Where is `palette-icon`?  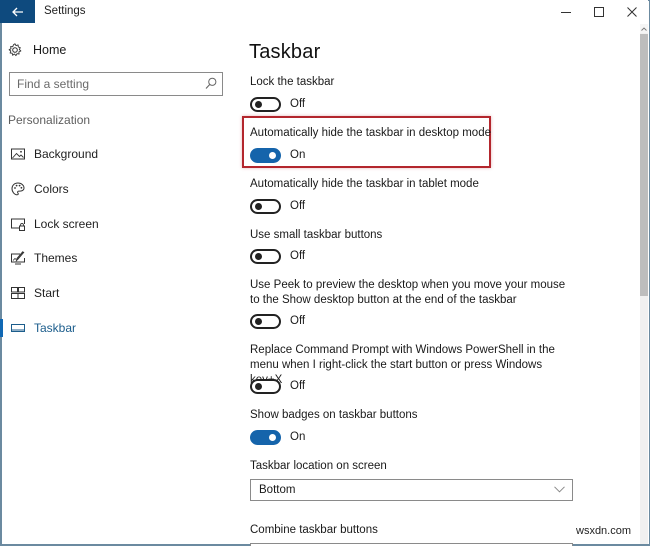
palette-icon is located at coordinates (18, 189).